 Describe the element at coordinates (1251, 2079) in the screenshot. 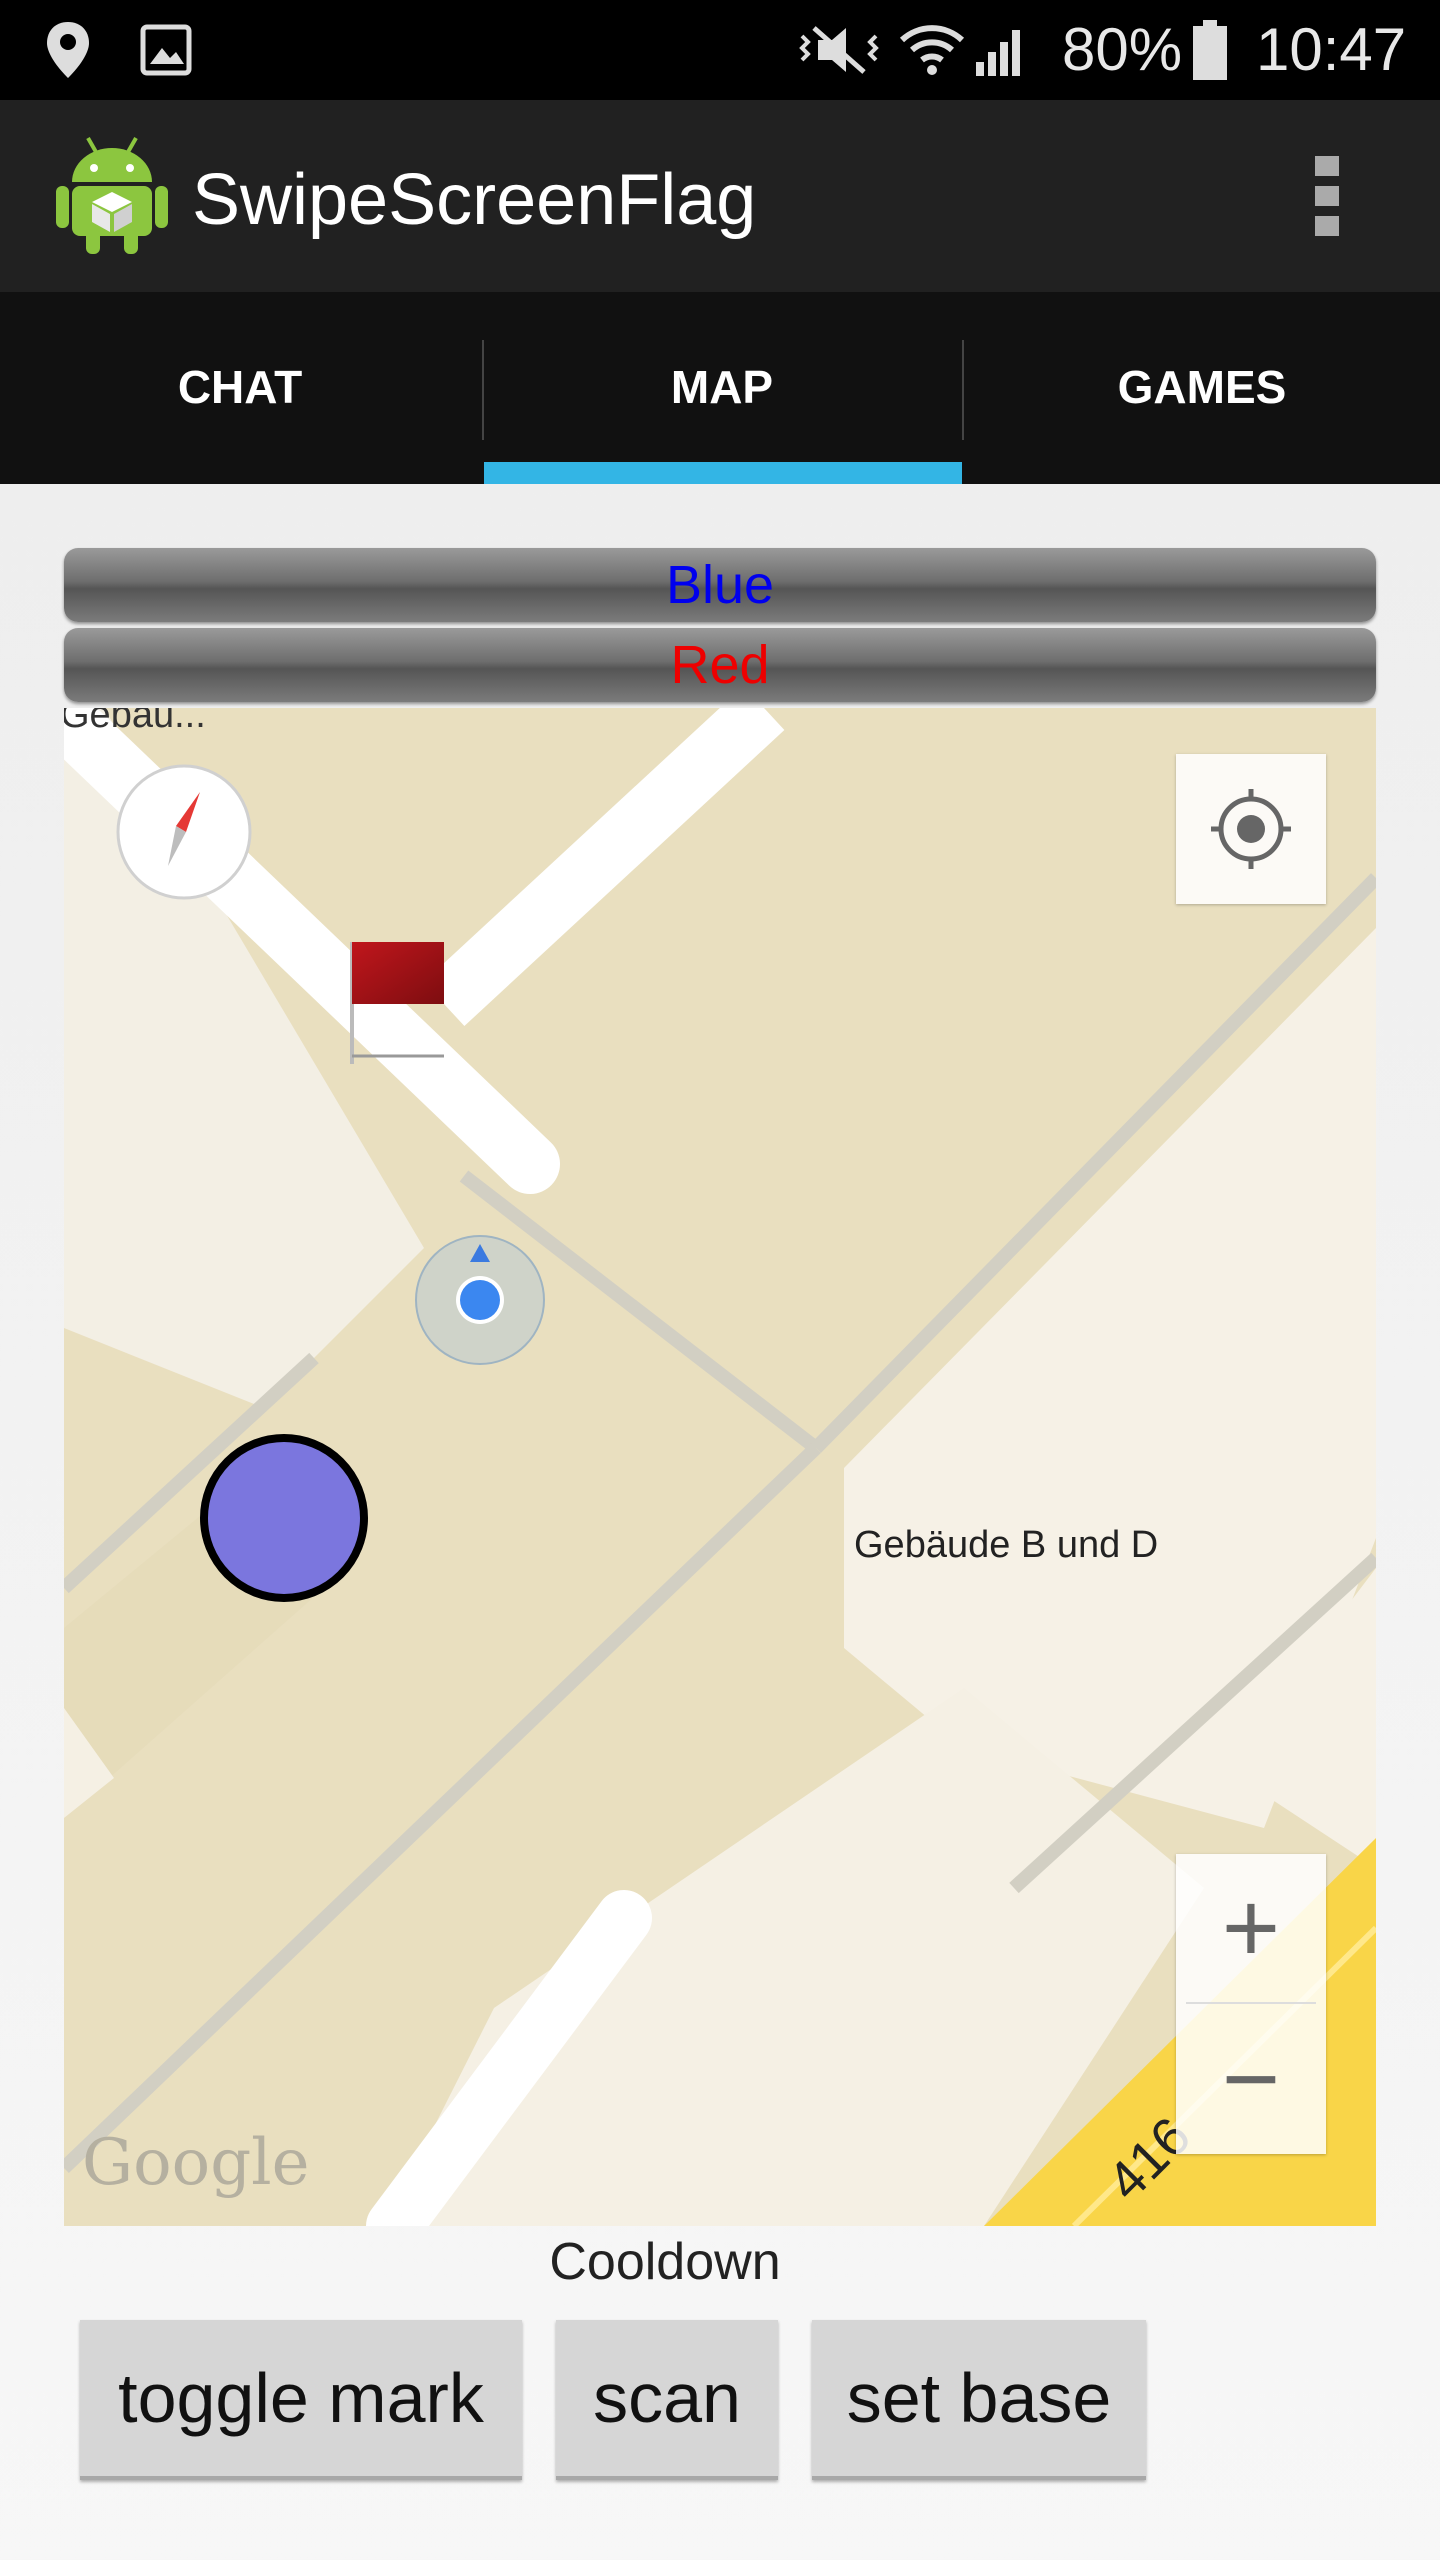

I see `zoom-out-button: −` at that location.